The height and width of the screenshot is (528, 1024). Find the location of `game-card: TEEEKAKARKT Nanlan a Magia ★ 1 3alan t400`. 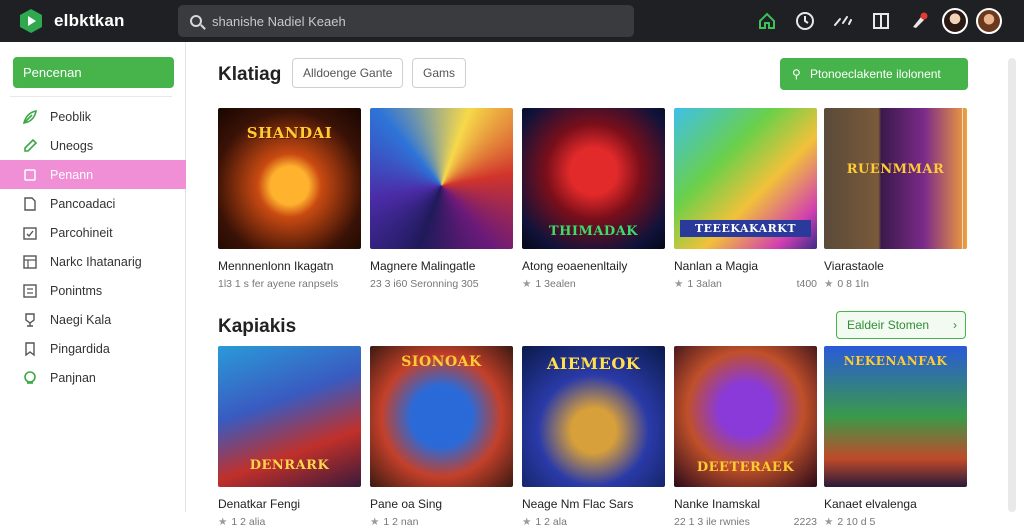

game-card: TEEEKAKARKT Nanlan a Magia ★ 1 3alan t400 is located at coordinates (745, 199).